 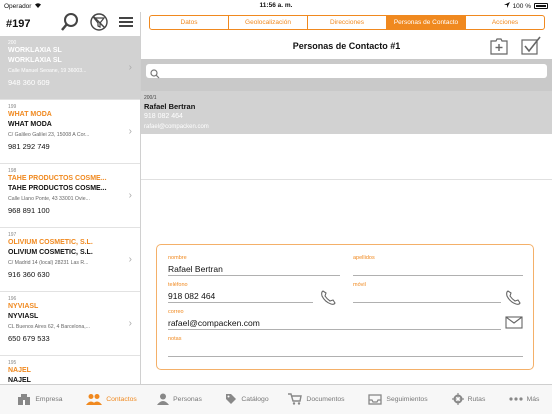 What do you see at coordinates (23, 316) in the screenshot?
I see `company-legal-name: NYVIASL` at bounding box center [23, 316].